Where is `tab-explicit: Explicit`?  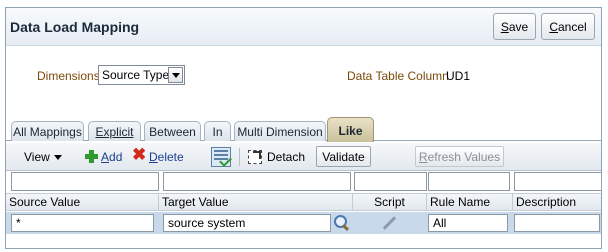 tab-explicit: Explicit is located at coordinates (114, 131).